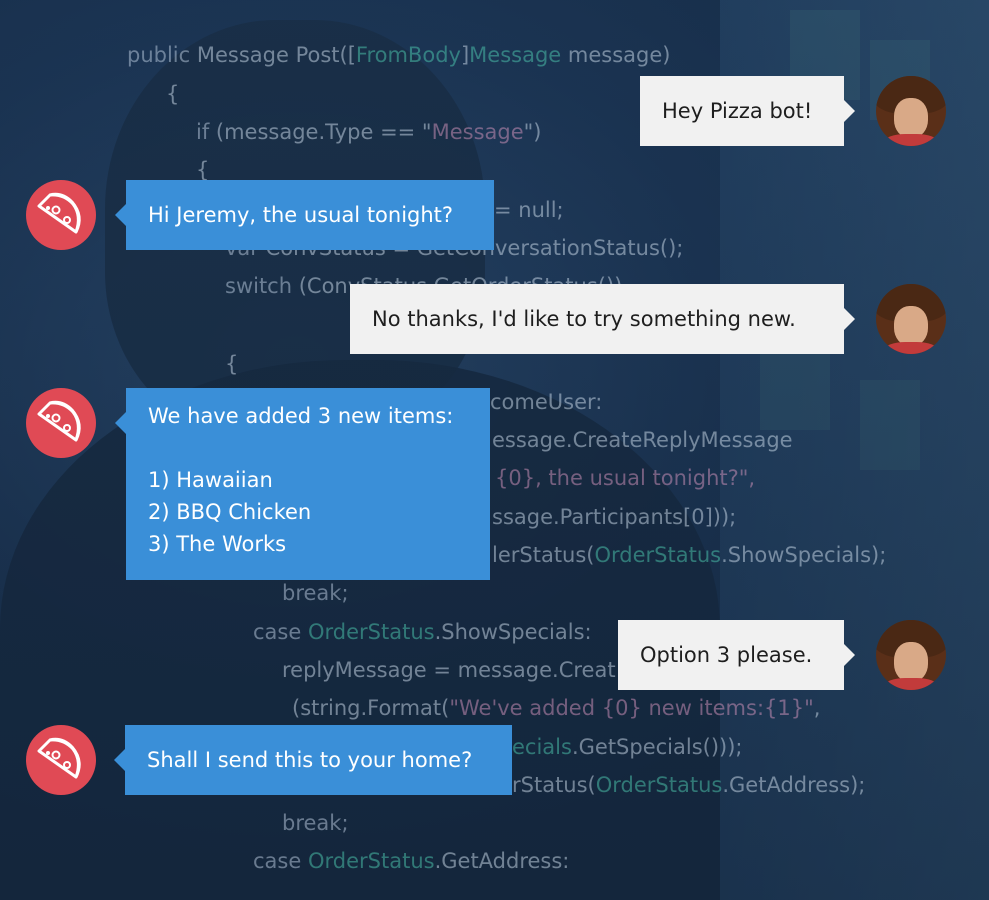 The image size is (989, 900). Describe the element at coordinates (217, 544) in the screenshot. I see `message-line: 3) The Works` at that location.